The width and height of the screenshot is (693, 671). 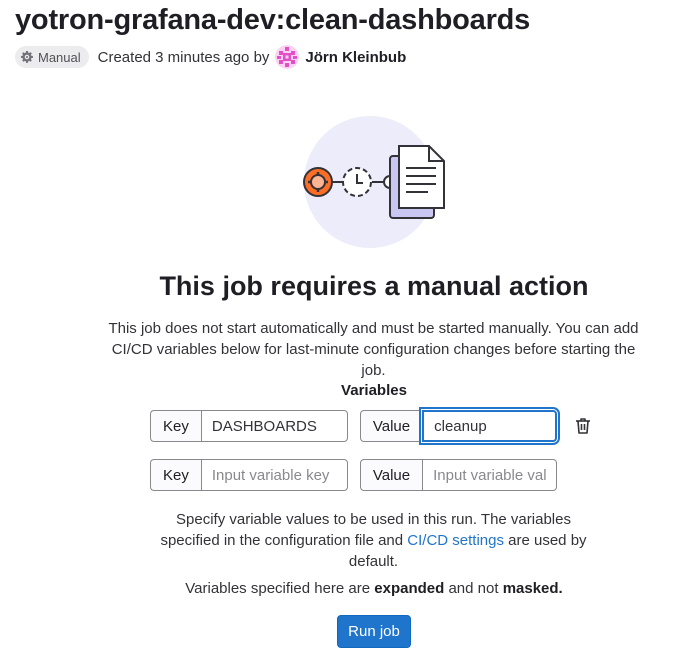 I want to click on trash-icon, so click(x=583, y=426).